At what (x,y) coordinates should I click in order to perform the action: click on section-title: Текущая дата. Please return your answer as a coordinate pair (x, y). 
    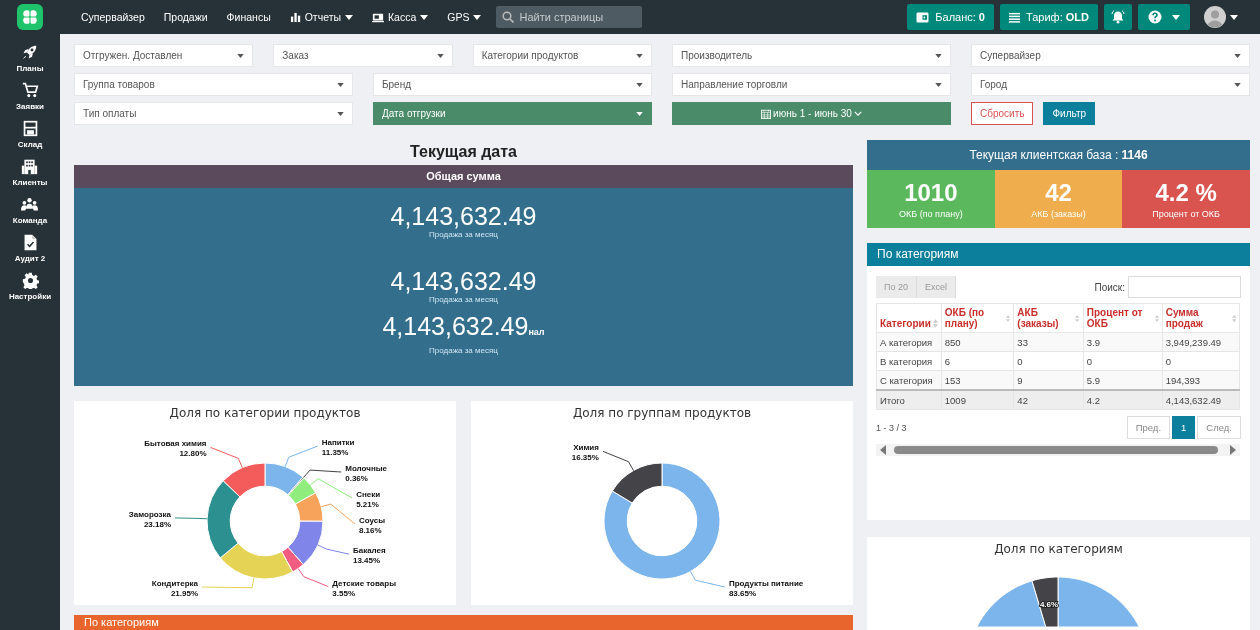
    Looking at the image, I should click on (463, 152).